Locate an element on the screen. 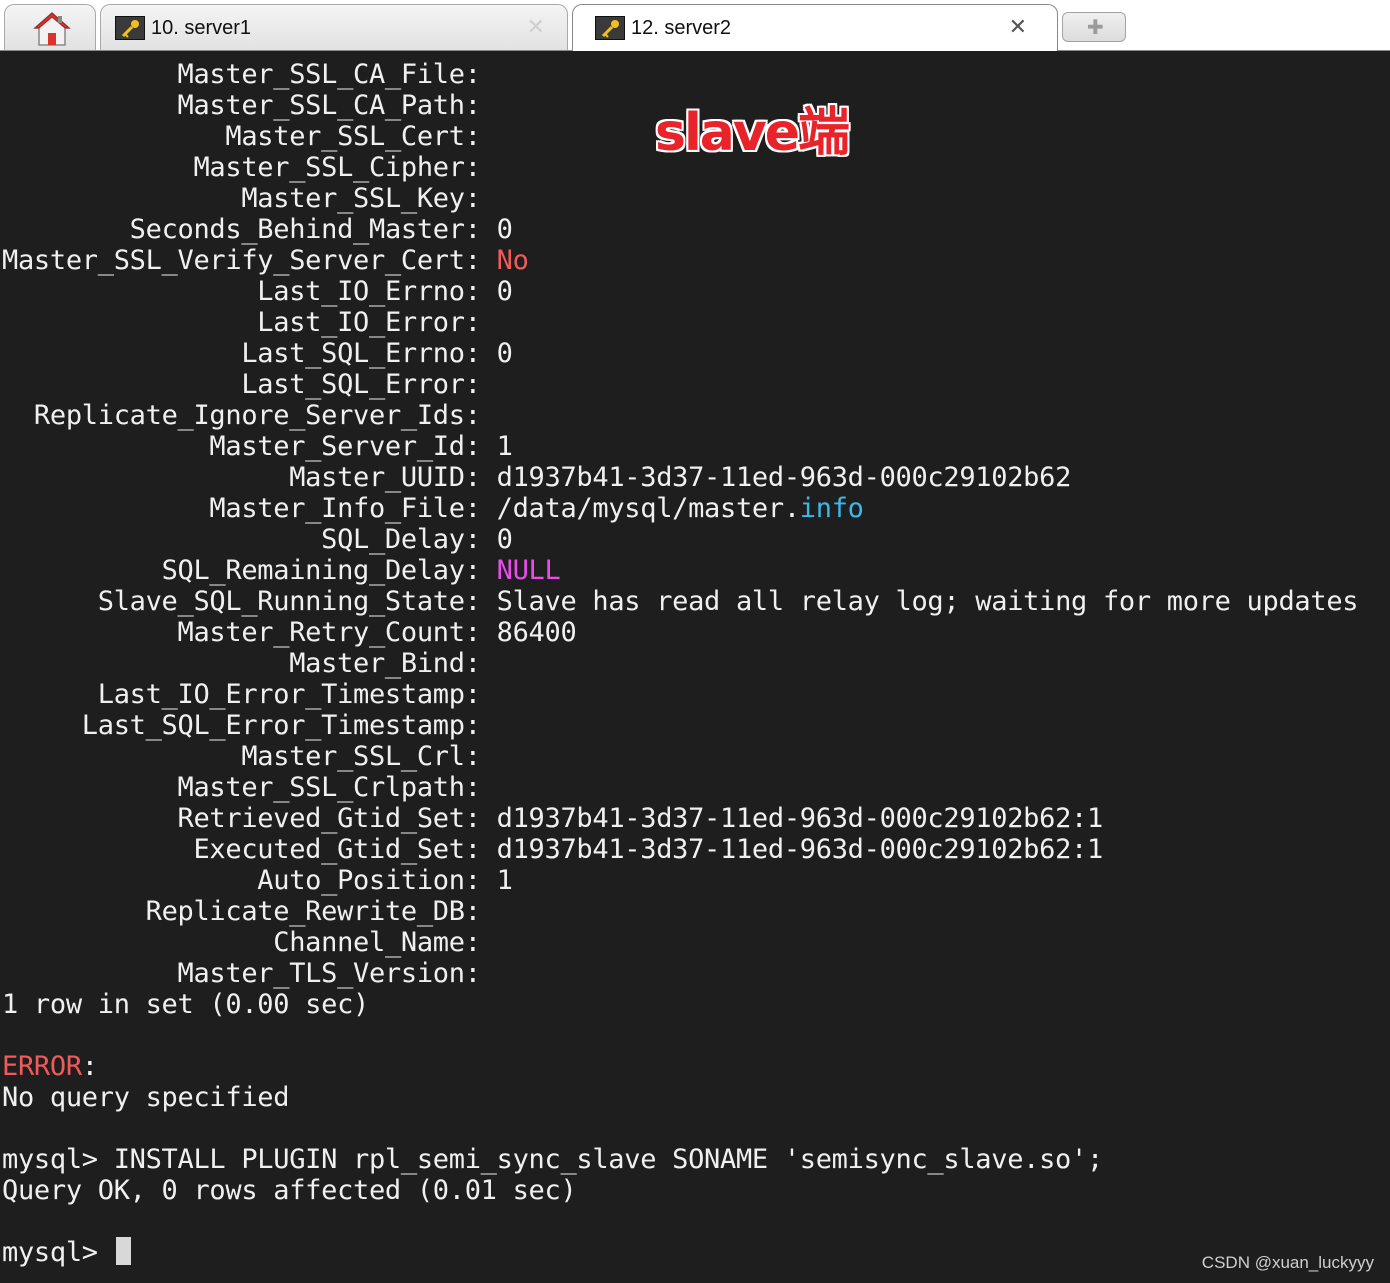 The height and width of the screenshot is (1283, 1390). status-field-row: Master_SSL_CA_Path: is located at coordinates (249, 105).